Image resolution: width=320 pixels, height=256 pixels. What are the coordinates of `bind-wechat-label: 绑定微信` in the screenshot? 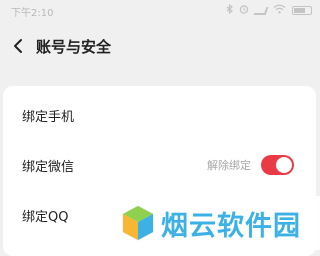 It's located at (48, 167).